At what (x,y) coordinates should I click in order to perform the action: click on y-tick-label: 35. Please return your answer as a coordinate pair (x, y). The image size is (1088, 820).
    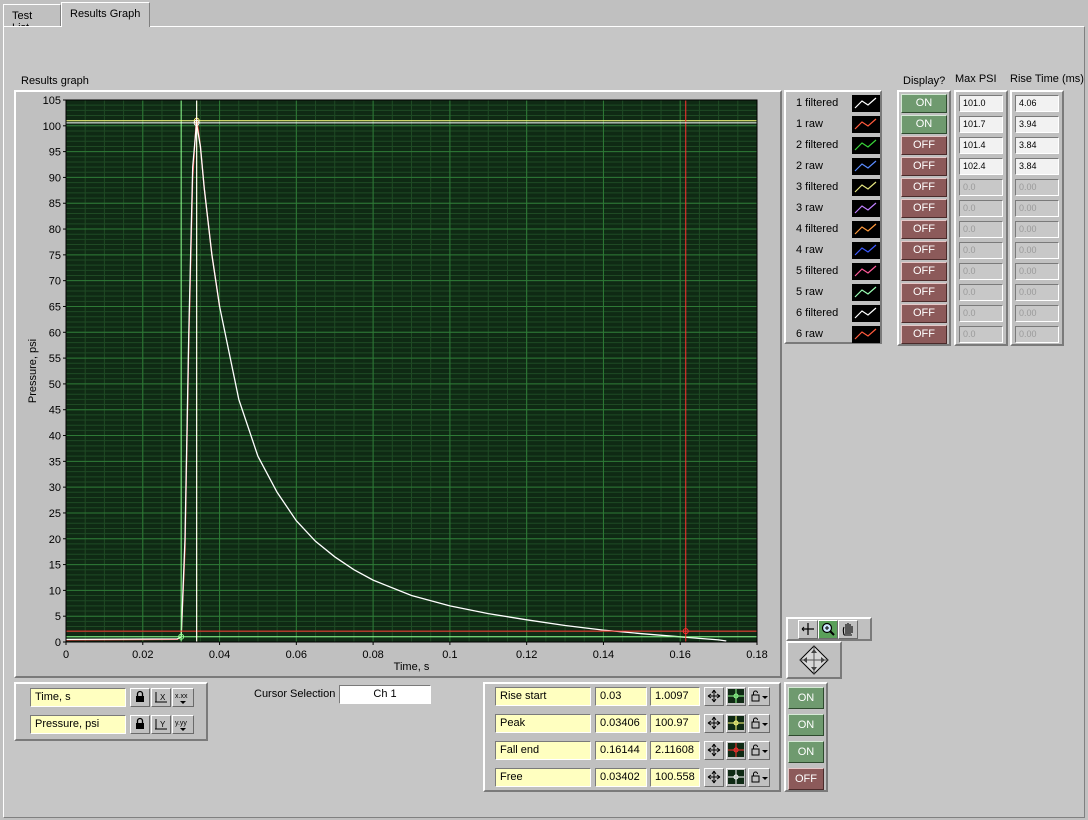
    Looking at the image, I should click on (55, 462).